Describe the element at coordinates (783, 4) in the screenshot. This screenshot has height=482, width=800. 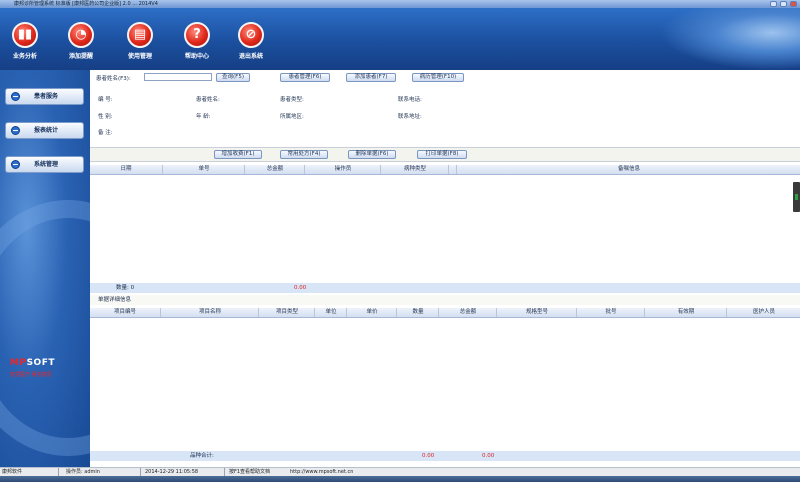
I see `maximize-icon` at that location.